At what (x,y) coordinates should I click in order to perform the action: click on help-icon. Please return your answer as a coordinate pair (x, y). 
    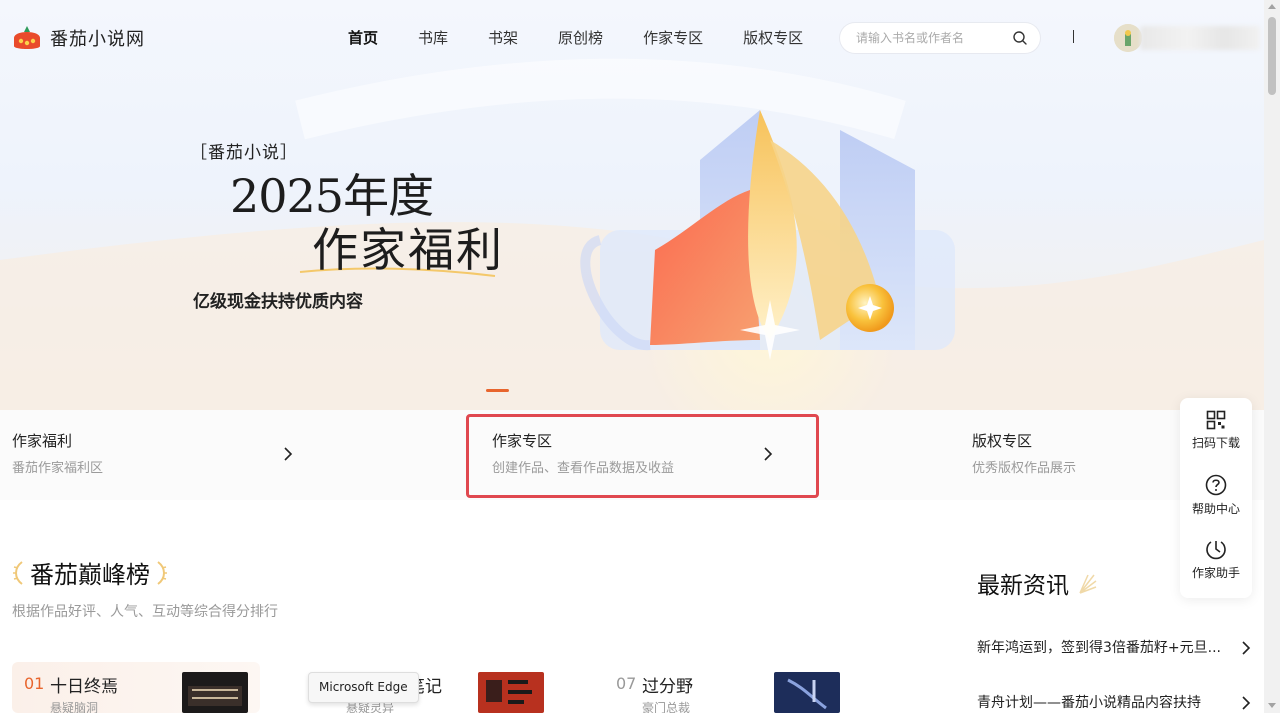
    Looking at the image, I should click on (1216, 485).